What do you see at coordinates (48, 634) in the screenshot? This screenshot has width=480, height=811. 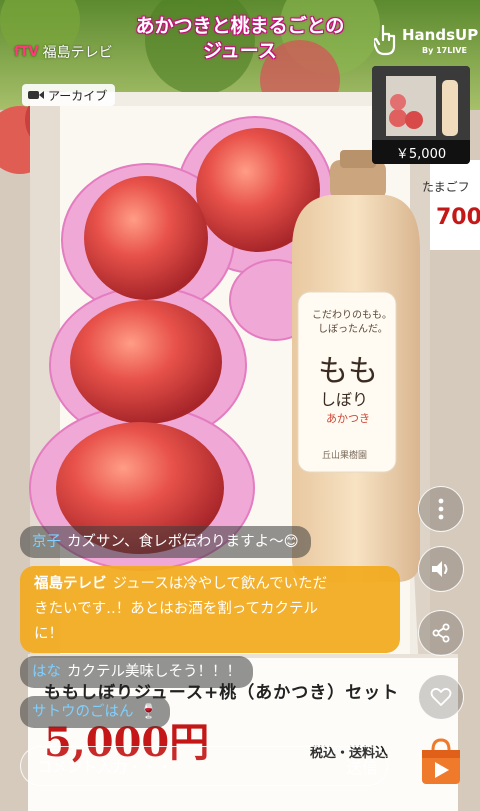 I see `comment-text-line-3: に！` at bounding box center [48, 634].